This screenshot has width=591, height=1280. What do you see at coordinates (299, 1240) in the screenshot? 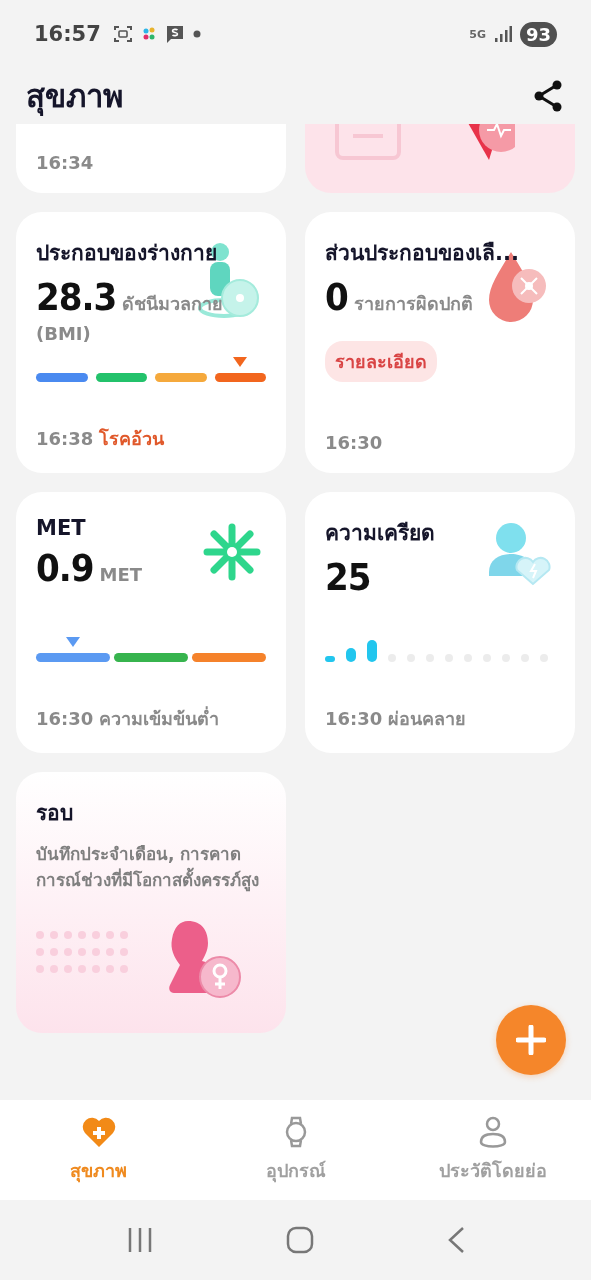
I see `home-icon` at bounding box center [299, 1240].